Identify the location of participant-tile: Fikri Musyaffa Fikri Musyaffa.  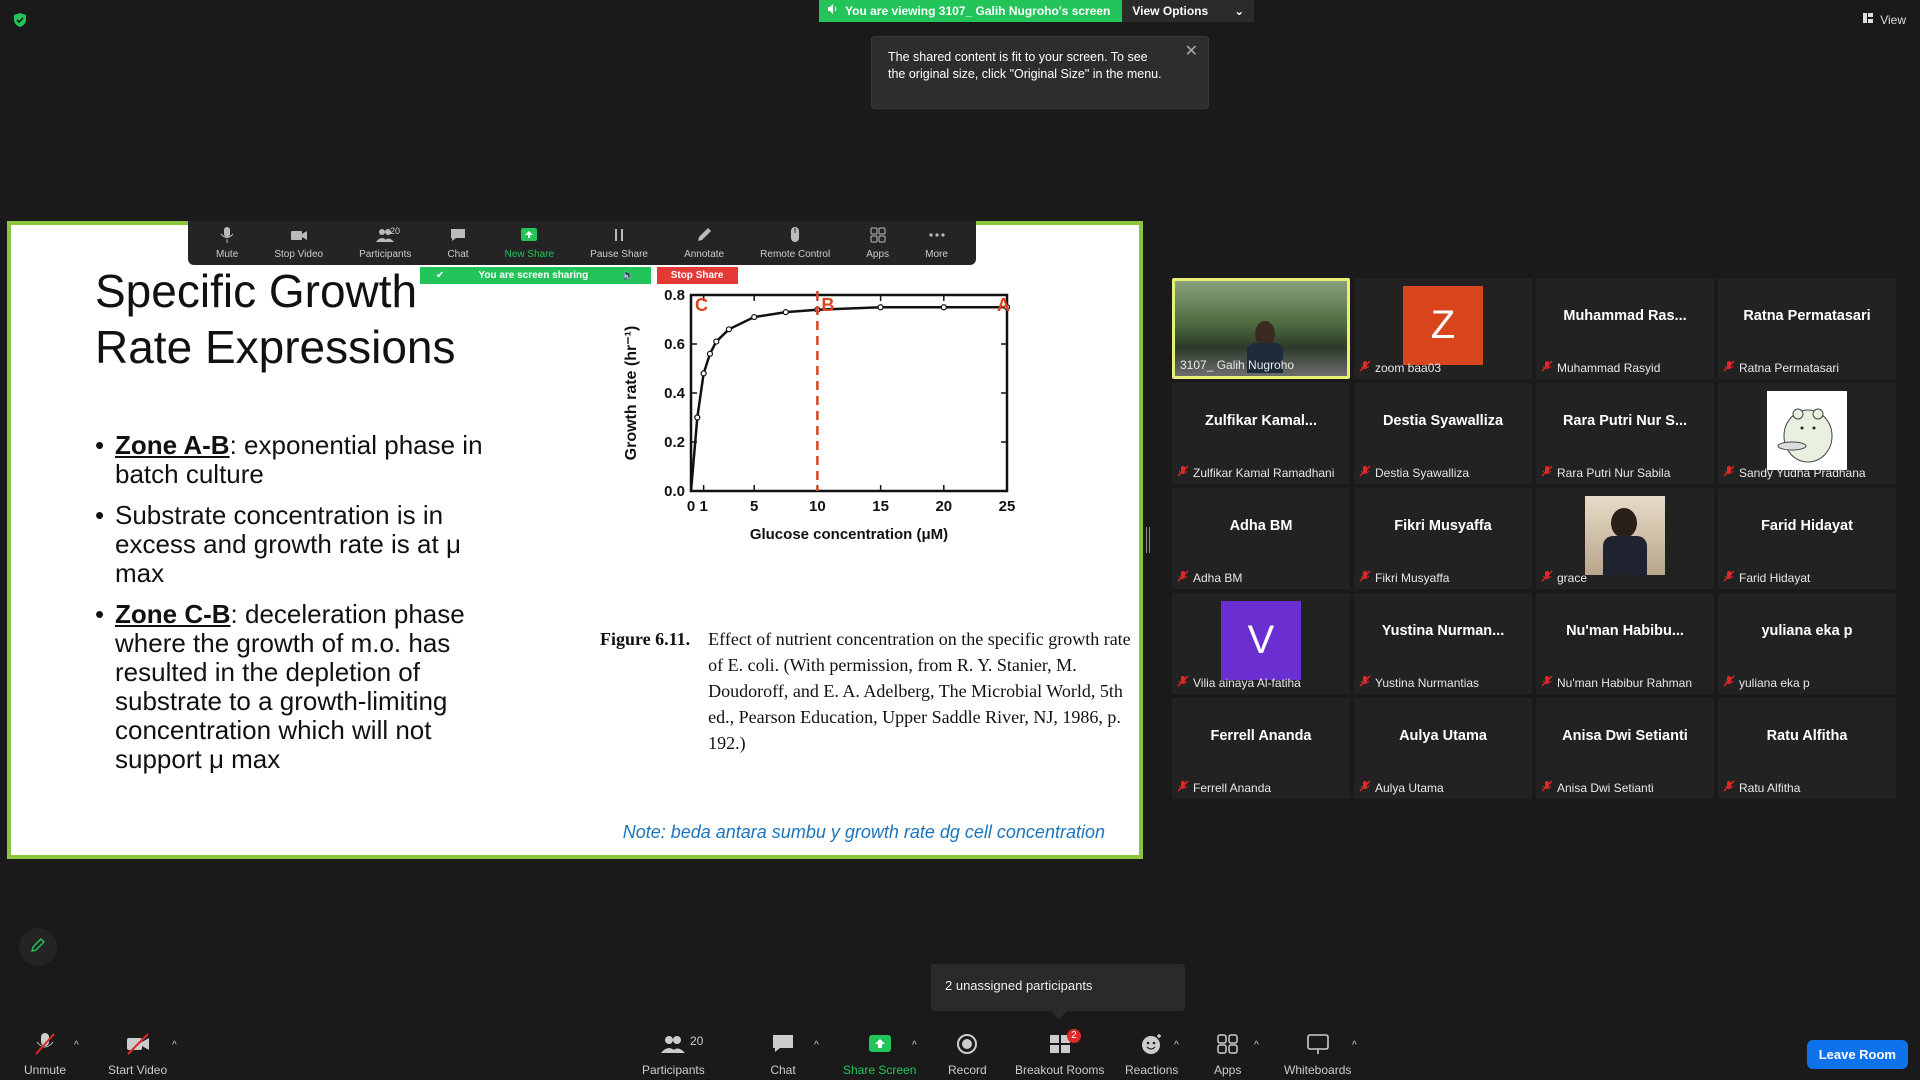
(1443, 538).